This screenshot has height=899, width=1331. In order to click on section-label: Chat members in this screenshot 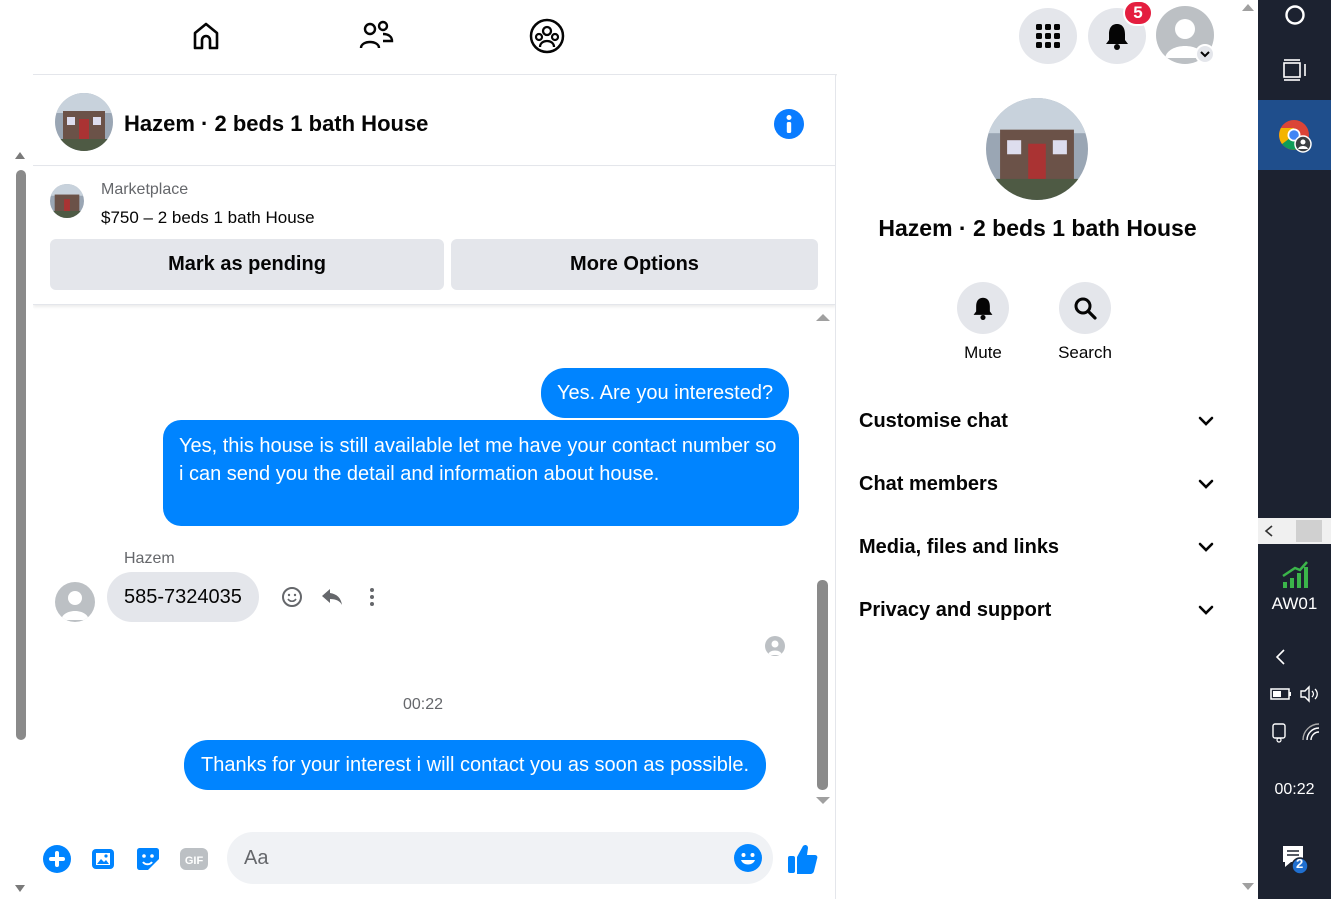, I will do `click(928, 483)`.